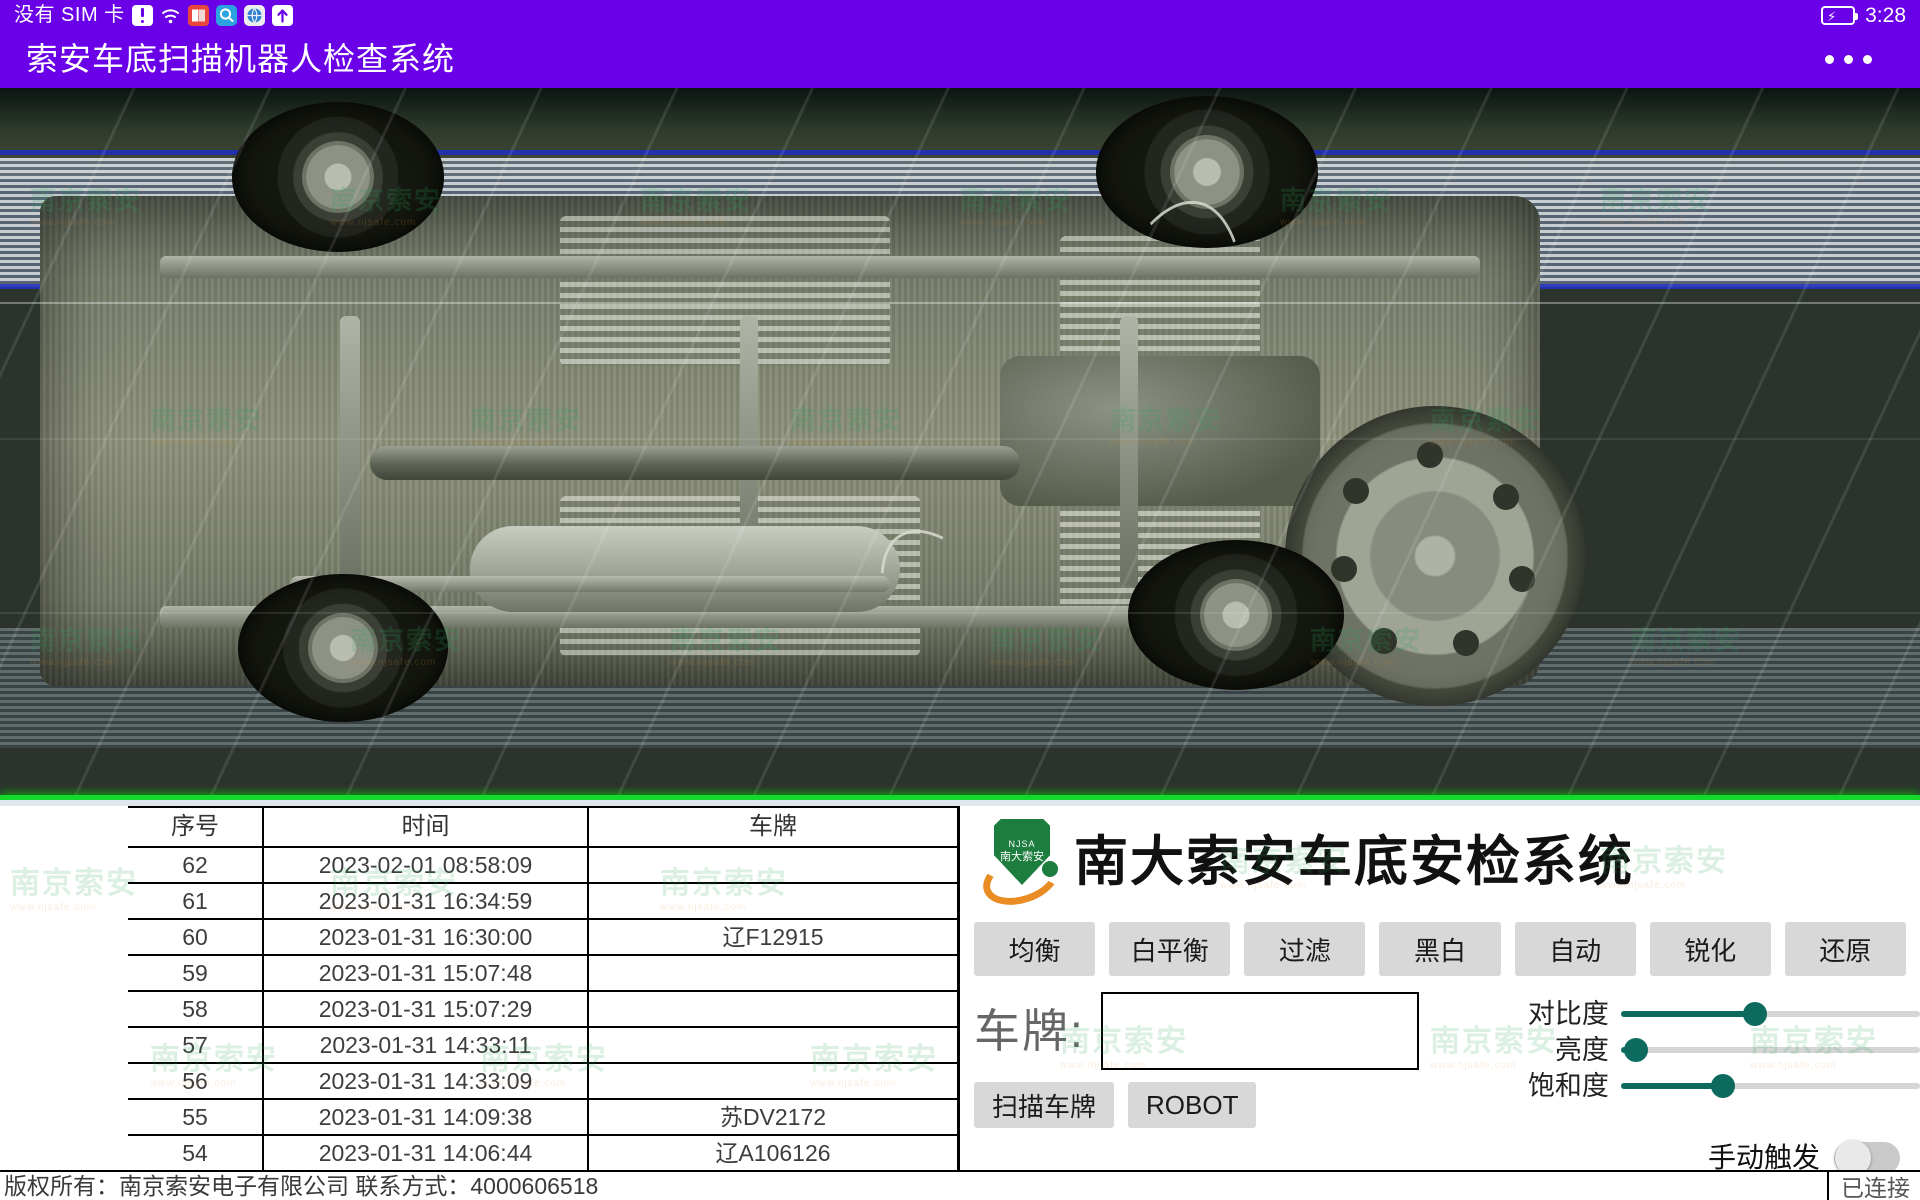  What do you see at coordinates (1770, 1014) in the screenshot?
I see `slider-contrast` at bounding box center [1770, 1014].